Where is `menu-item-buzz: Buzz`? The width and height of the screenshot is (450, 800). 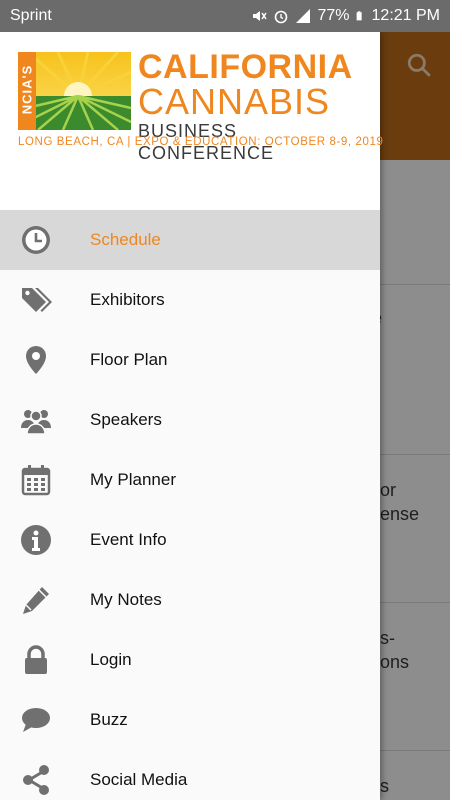 menu-item-buzz: Buzz is located at coordinates (190, 720).